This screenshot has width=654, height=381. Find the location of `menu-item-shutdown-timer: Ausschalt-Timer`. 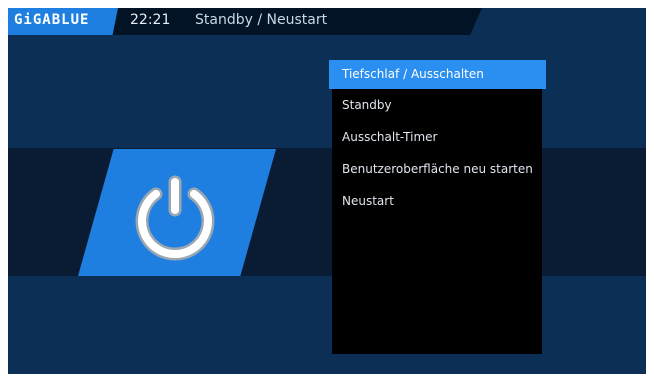

menu-item-shutdown-timer: Ausschalt-Timer is located at coordinates (437, 137).